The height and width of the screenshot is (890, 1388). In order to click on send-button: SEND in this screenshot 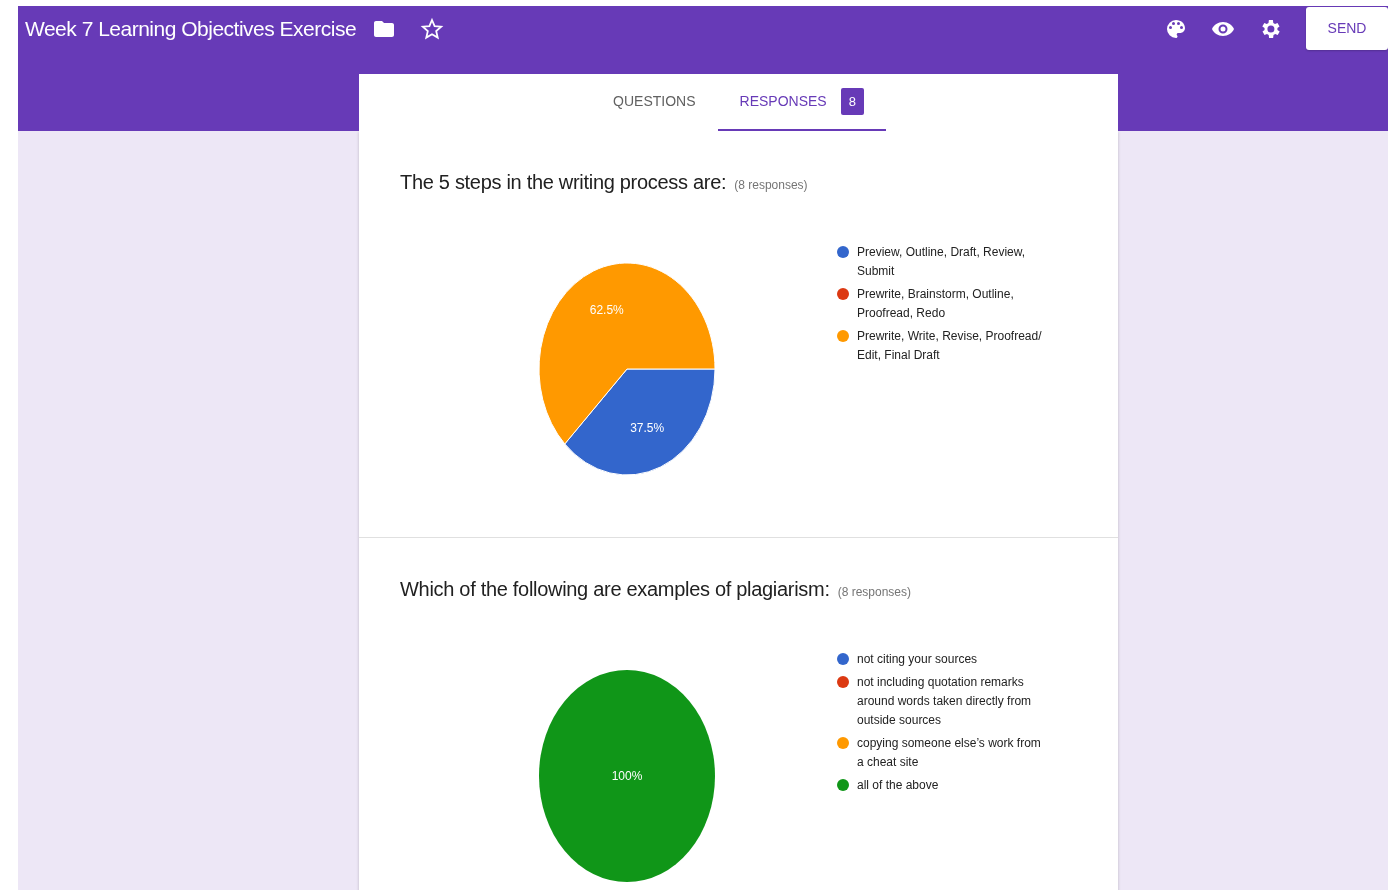, I will do `click(1347, 28)`.